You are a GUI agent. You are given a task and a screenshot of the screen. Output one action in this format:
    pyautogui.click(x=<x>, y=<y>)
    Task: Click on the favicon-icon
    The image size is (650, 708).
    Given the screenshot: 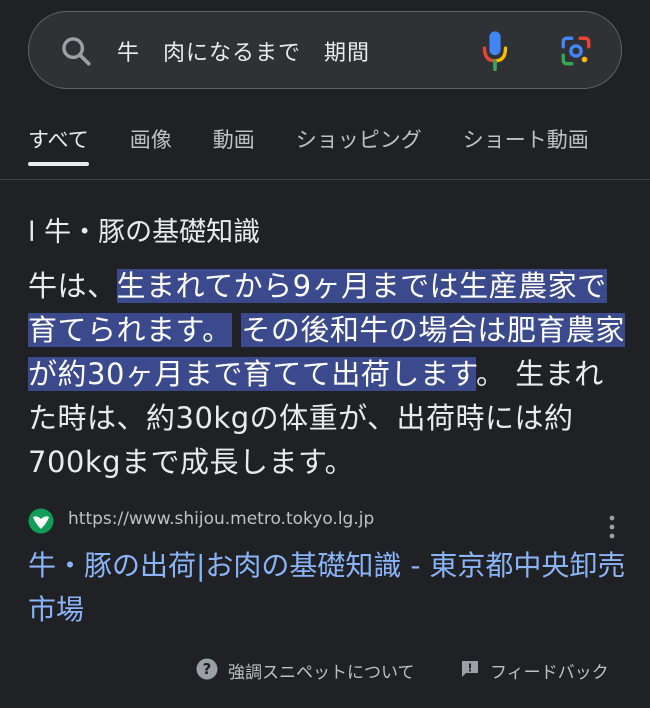 What is the action you would take?
    pyautogui.click(x=41, y=521)
    